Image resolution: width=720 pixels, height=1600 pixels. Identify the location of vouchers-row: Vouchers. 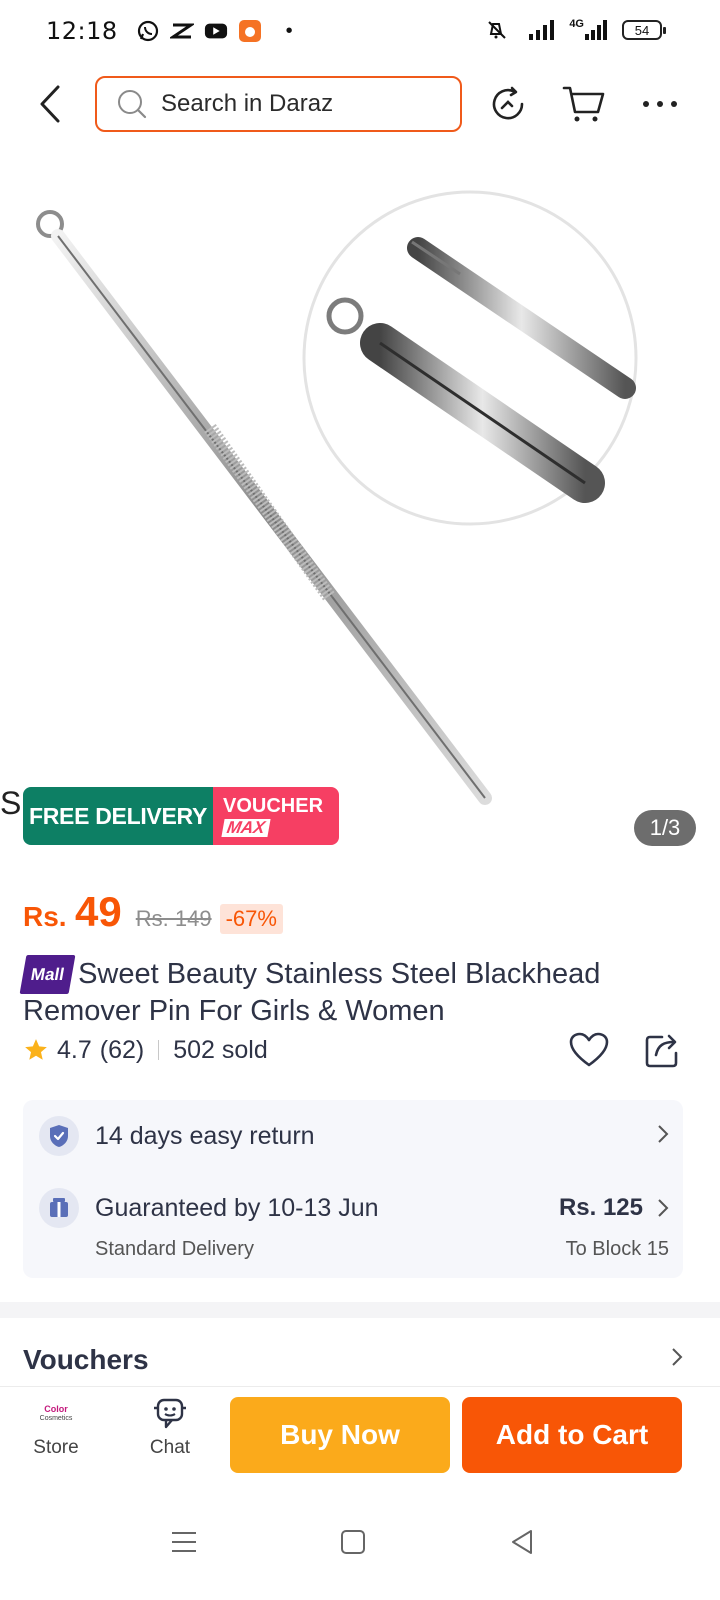
(353, 1360).